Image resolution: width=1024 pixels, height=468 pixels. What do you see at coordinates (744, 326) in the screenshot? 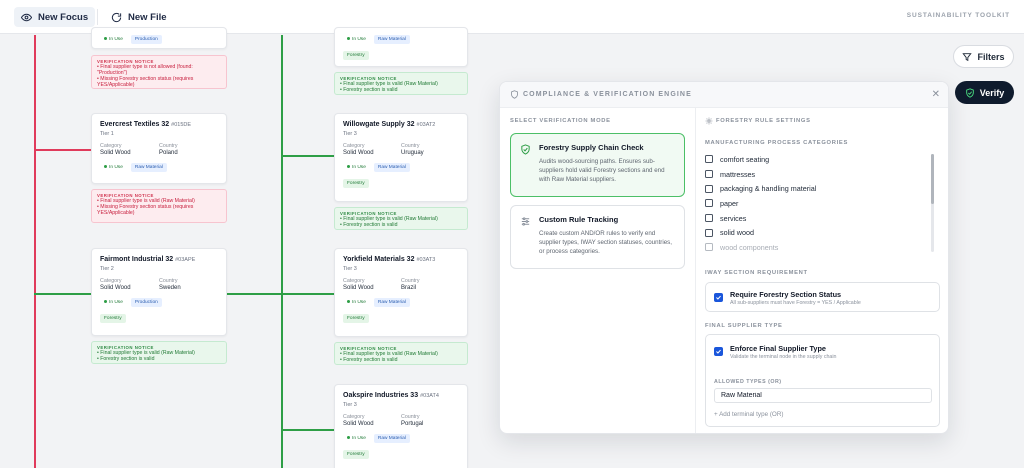
I see `final-type-label: FINAL SUPPLIER TYPE` at bounding box center [744, 326].